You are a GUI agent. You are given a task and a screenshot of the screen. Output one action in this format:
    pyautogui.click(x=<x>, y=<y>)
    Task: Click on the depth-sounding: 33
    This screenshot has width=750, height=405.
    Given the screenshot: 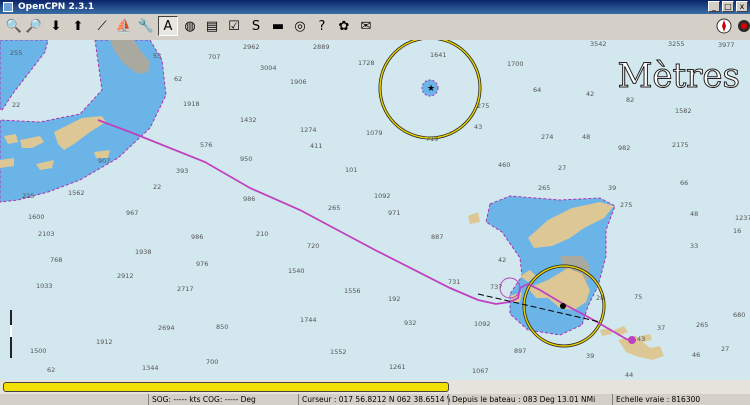 What is the action you would take?
    pyautogui.click(x=694, y=246)
    